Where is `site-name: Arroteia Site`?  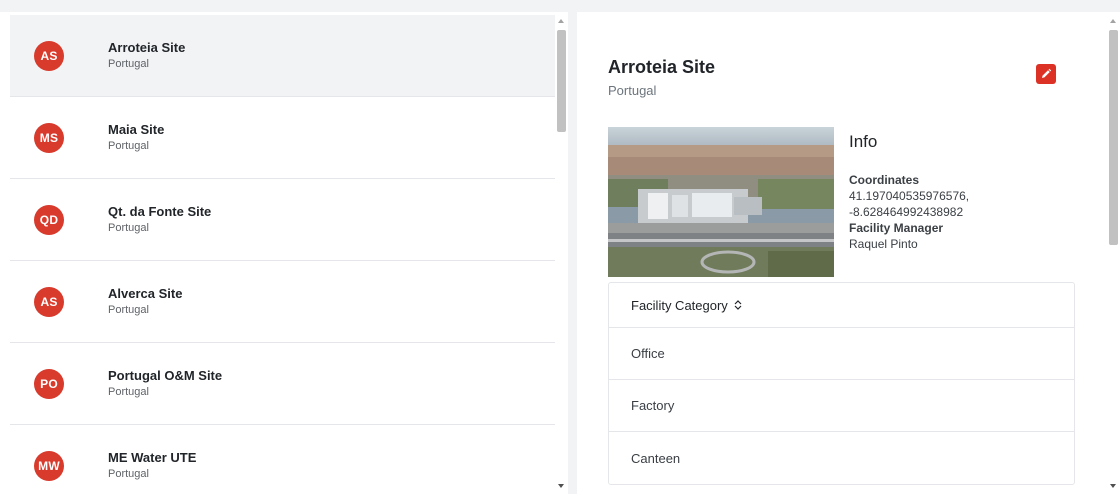
site-name: Arroteia Site is located at coordinates (147, 47).